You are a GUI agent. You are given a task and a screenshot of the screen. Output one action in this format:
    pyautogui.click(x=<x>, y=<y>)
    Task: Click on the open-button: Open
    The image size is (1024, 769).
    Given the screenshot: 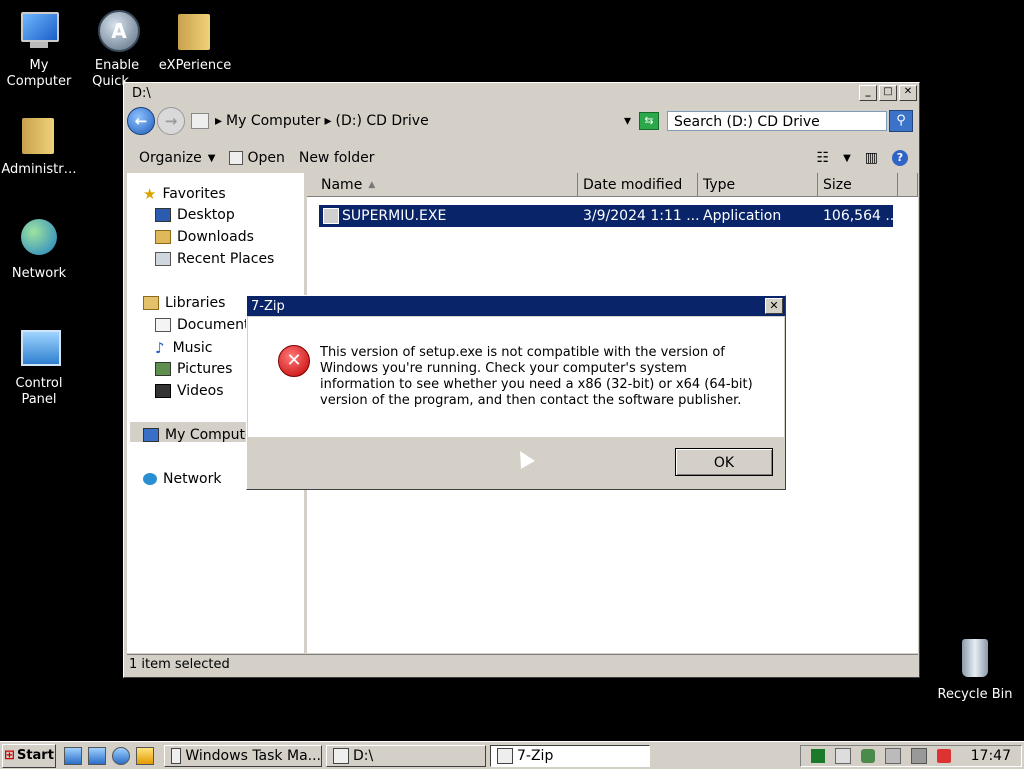 What is the action you would take?
    pyautogui.click(x=257, y=158)
    